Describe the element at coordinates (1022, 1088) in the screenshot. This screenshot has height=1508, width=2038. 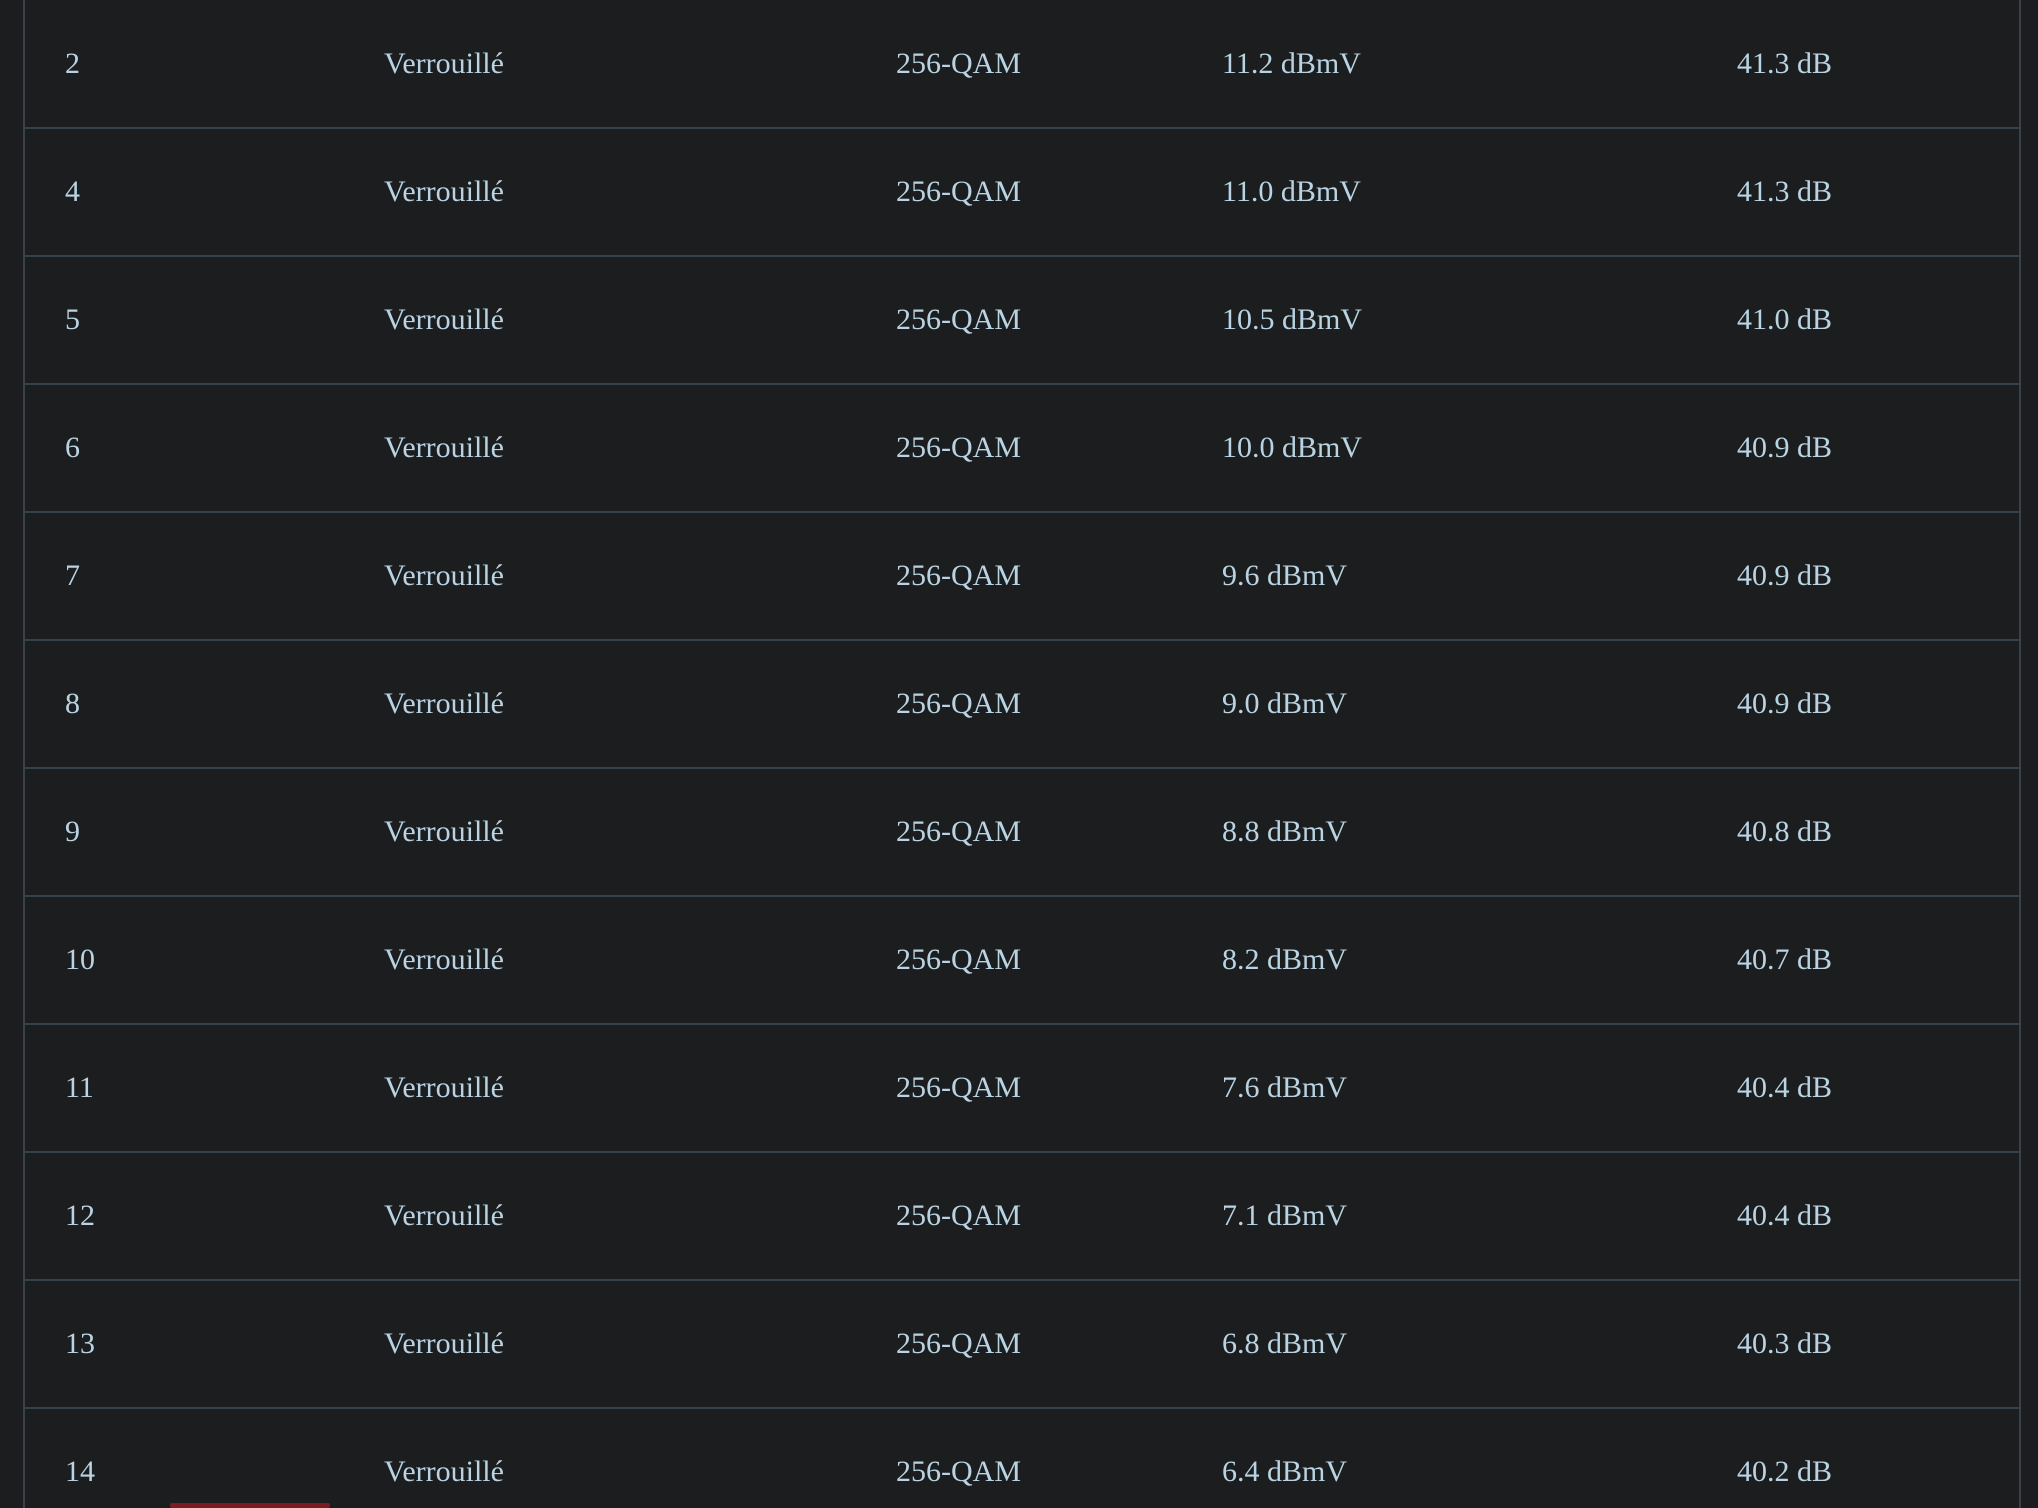
I see `table-row: 11 Verrouillé 256-QAM 7.6 dBmV 40.4 dB` at that location.